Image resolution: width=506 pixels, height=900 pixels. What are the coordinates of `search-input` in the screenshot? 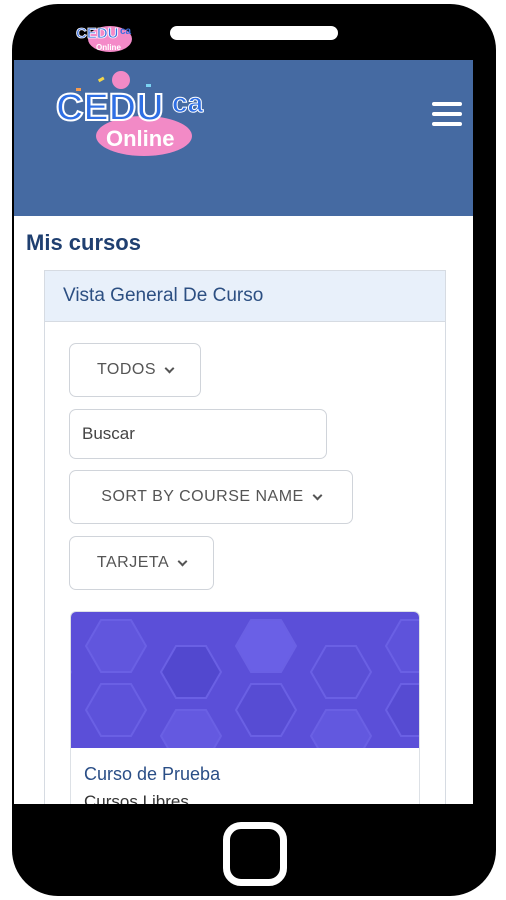 It's located at (198, 434).